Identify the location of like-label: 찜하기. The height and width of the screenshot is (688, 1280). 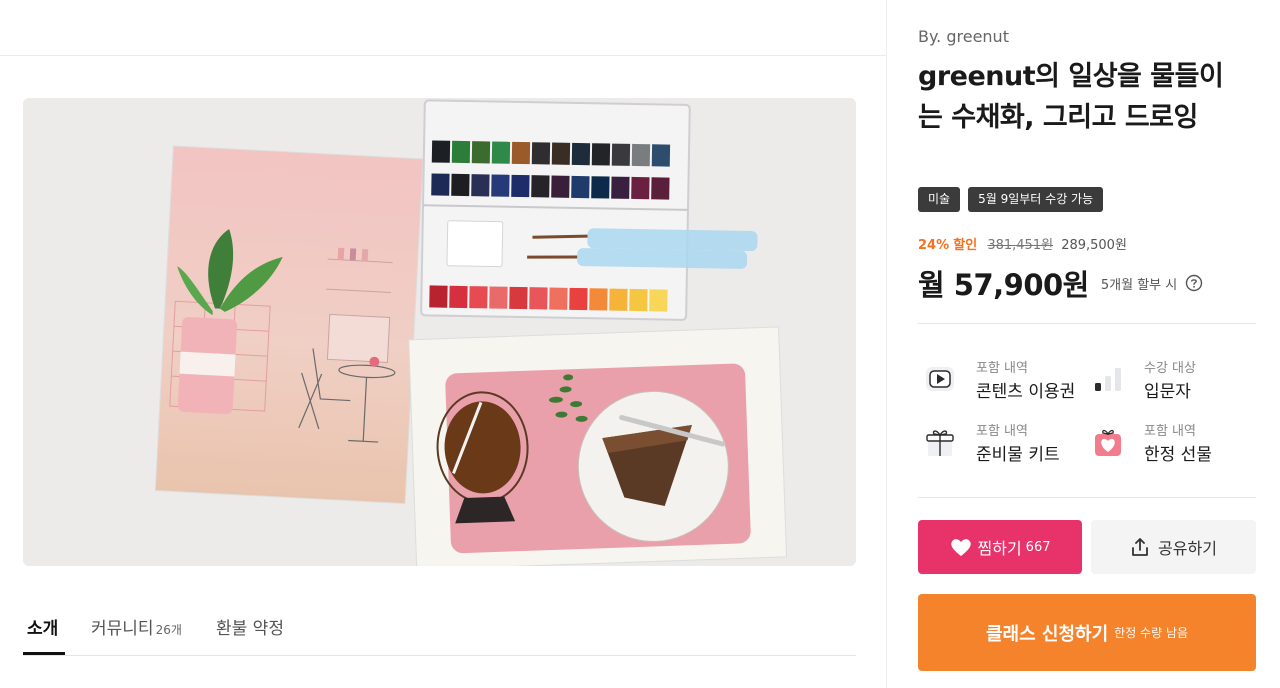
(999, 548).